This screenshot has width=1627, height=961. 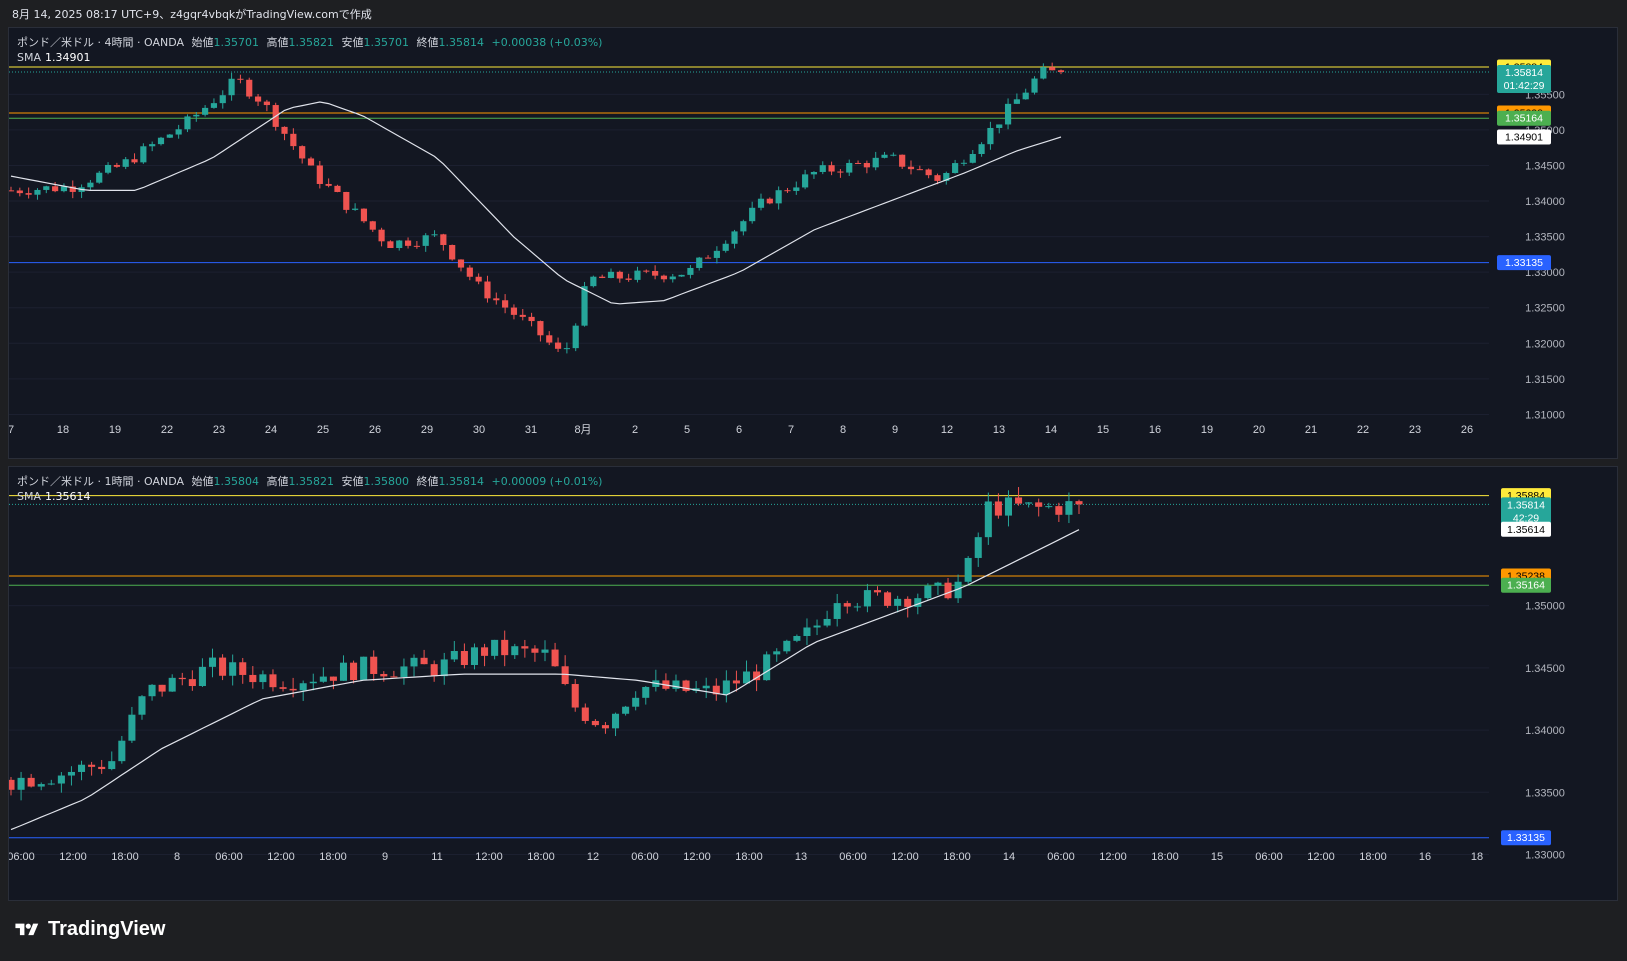 I want to click on low-value: 1.35701, so click(x=386, y=42).